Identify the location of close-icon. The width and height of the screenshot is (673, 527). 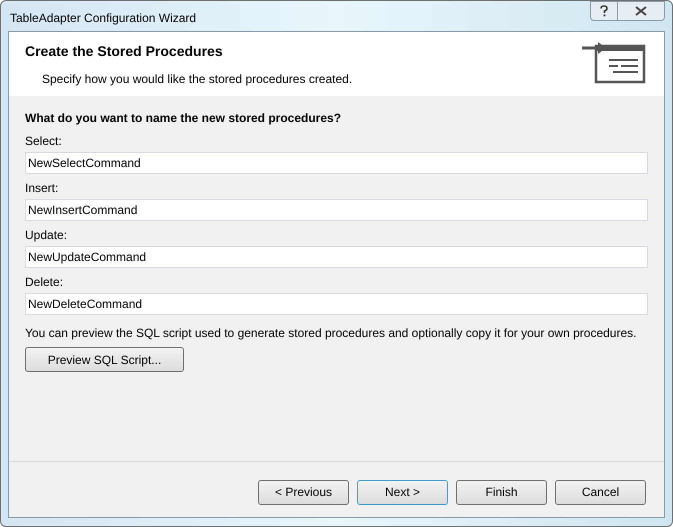
(641, 11).